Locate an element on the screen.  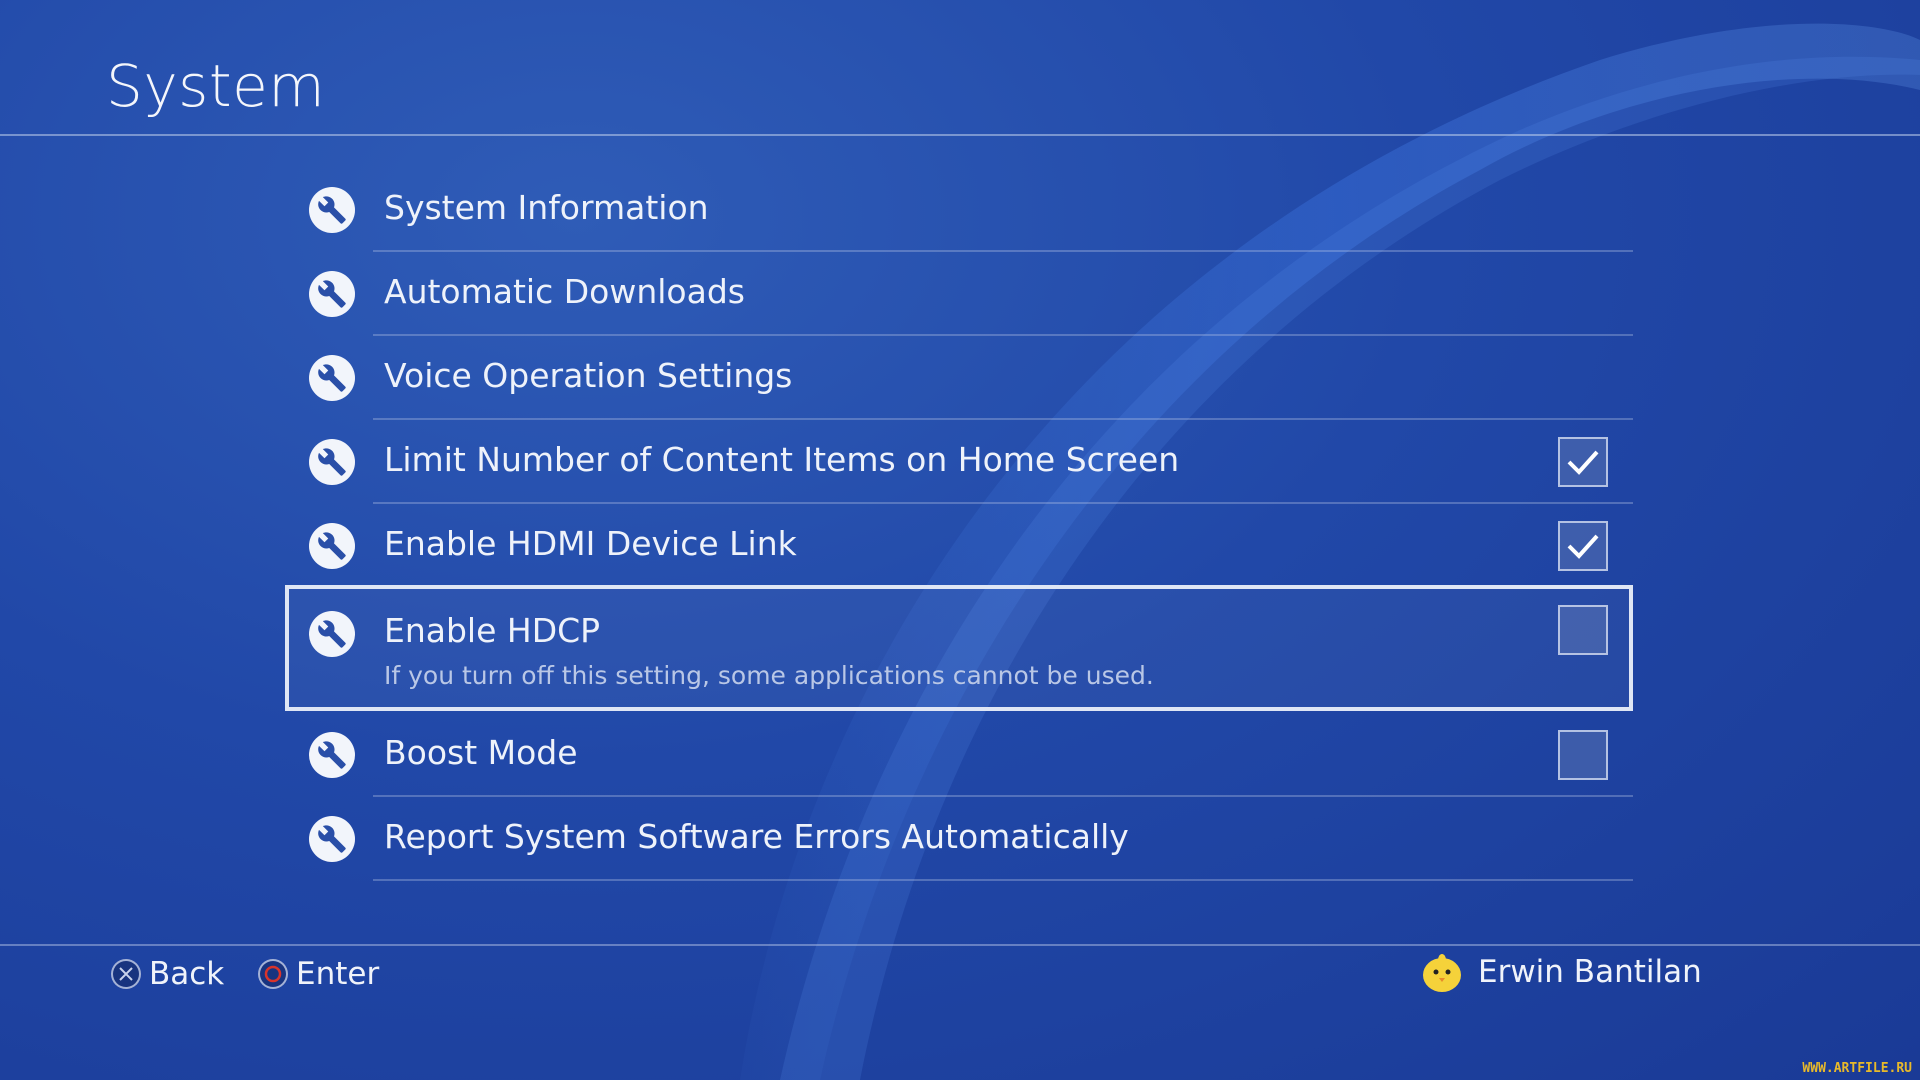
menu-item-label: Voice Operation Settings is located at coordinates (588, 375).